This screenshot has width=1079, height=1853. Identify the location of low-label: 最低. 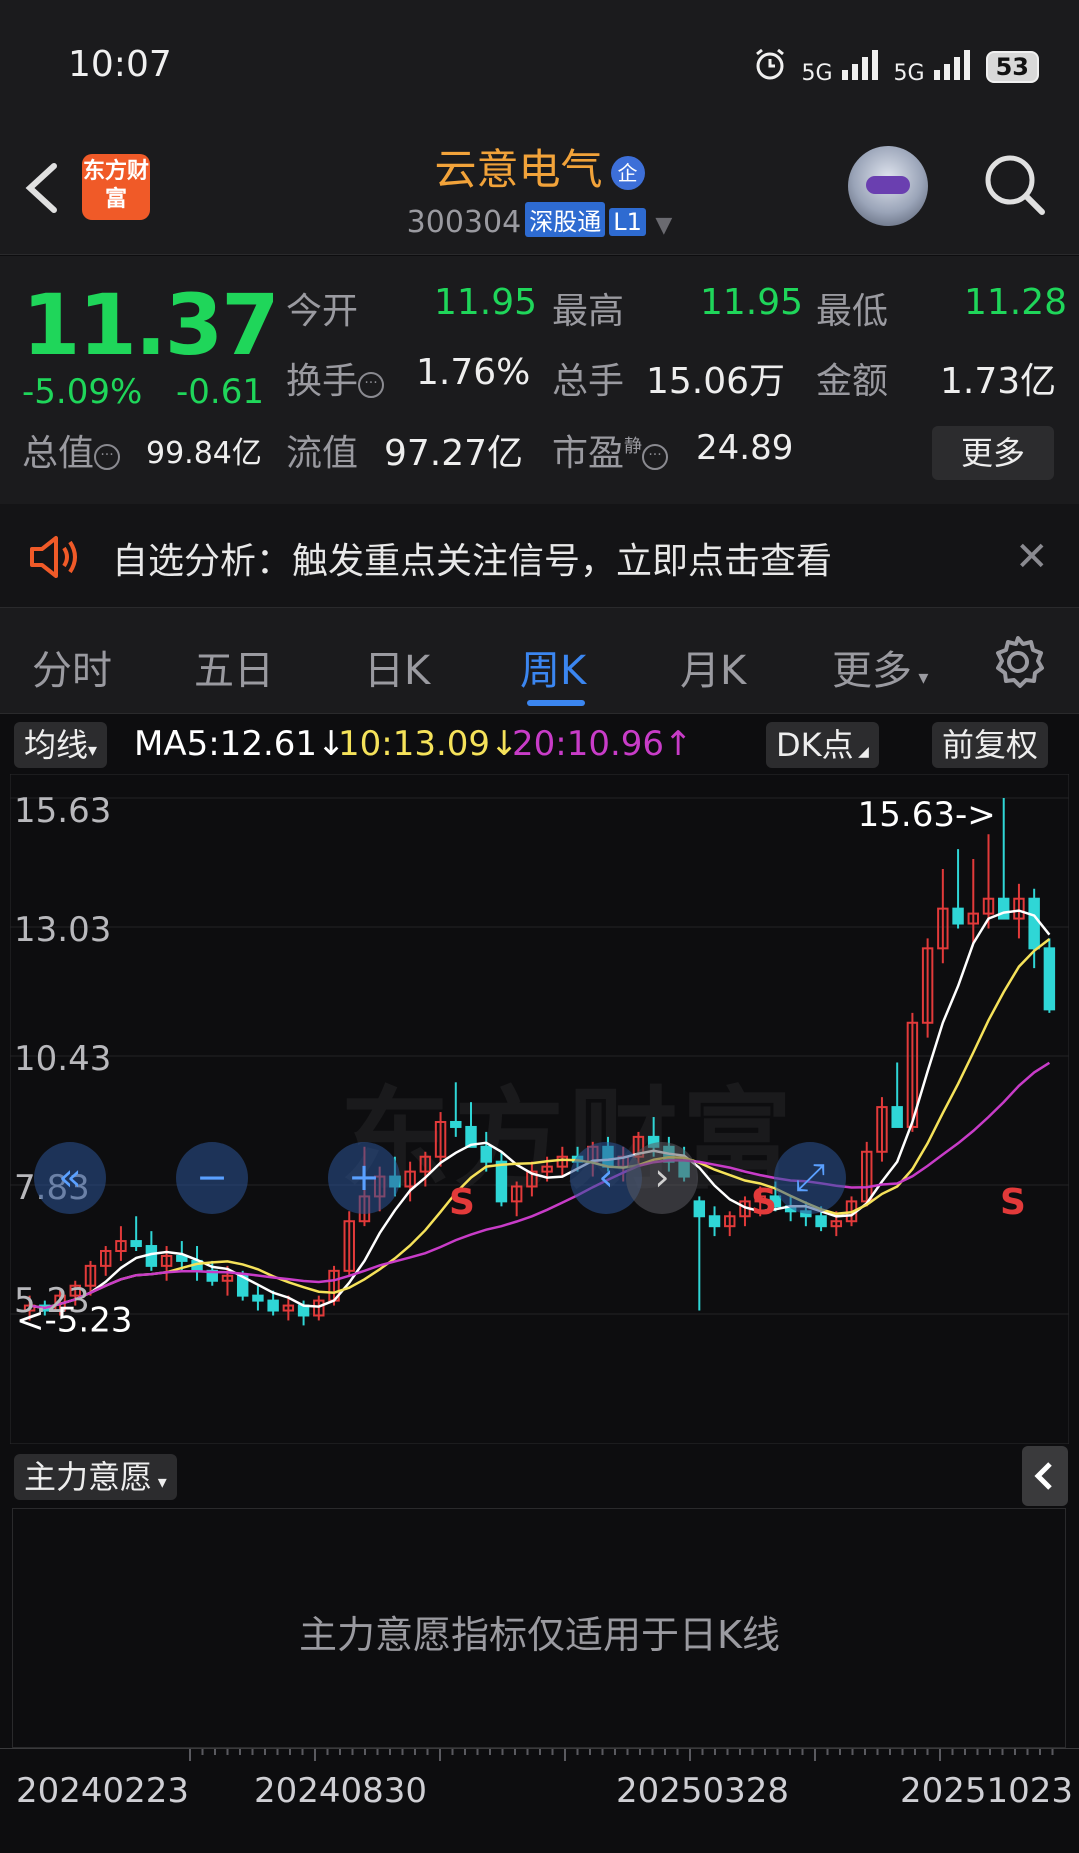
(852, 311).